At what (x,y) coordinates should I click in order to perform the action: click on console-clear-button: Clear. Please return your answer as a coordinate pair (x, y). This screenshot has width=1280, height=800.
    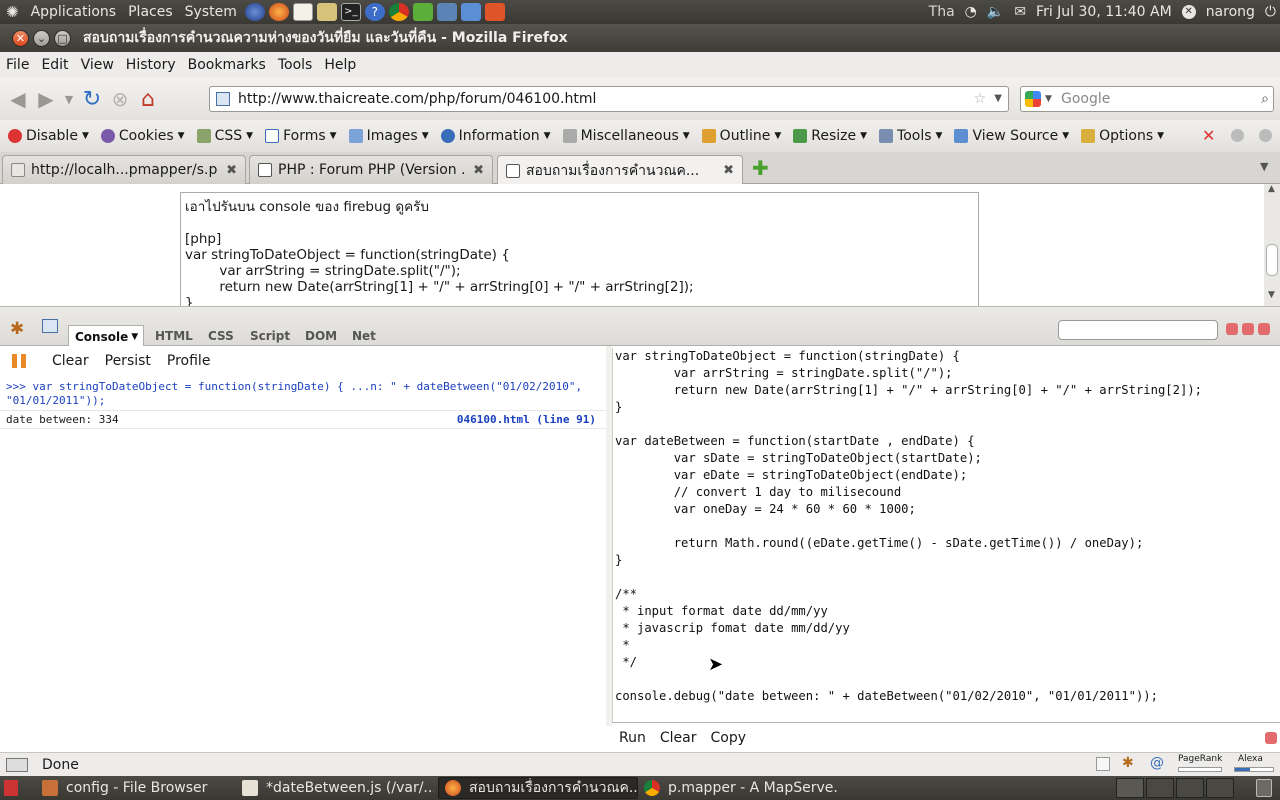
    Looking at the image, I should click on (70, 361).